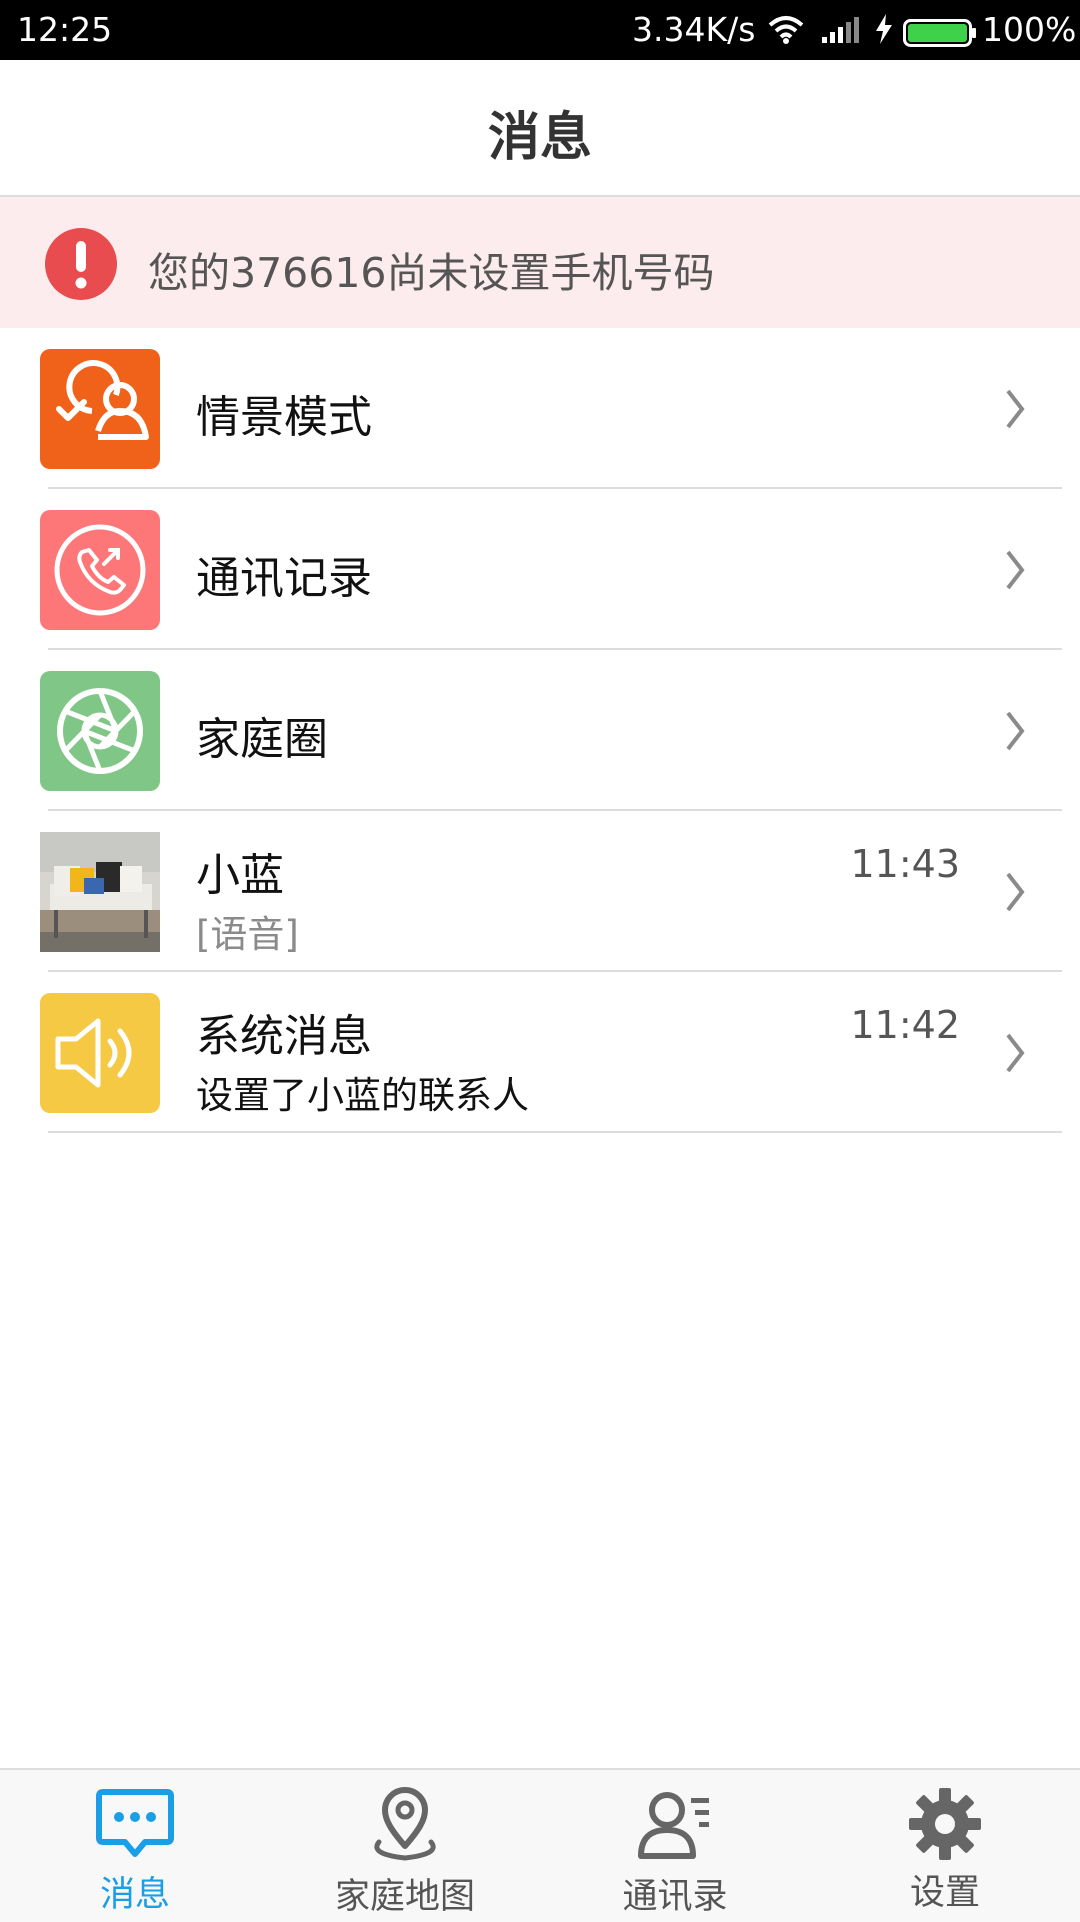 The width and height of the screenshot is (1080, 1922). Describe the element at coordinates (100, 892) in the screenshot. I see `avatar` at that location.